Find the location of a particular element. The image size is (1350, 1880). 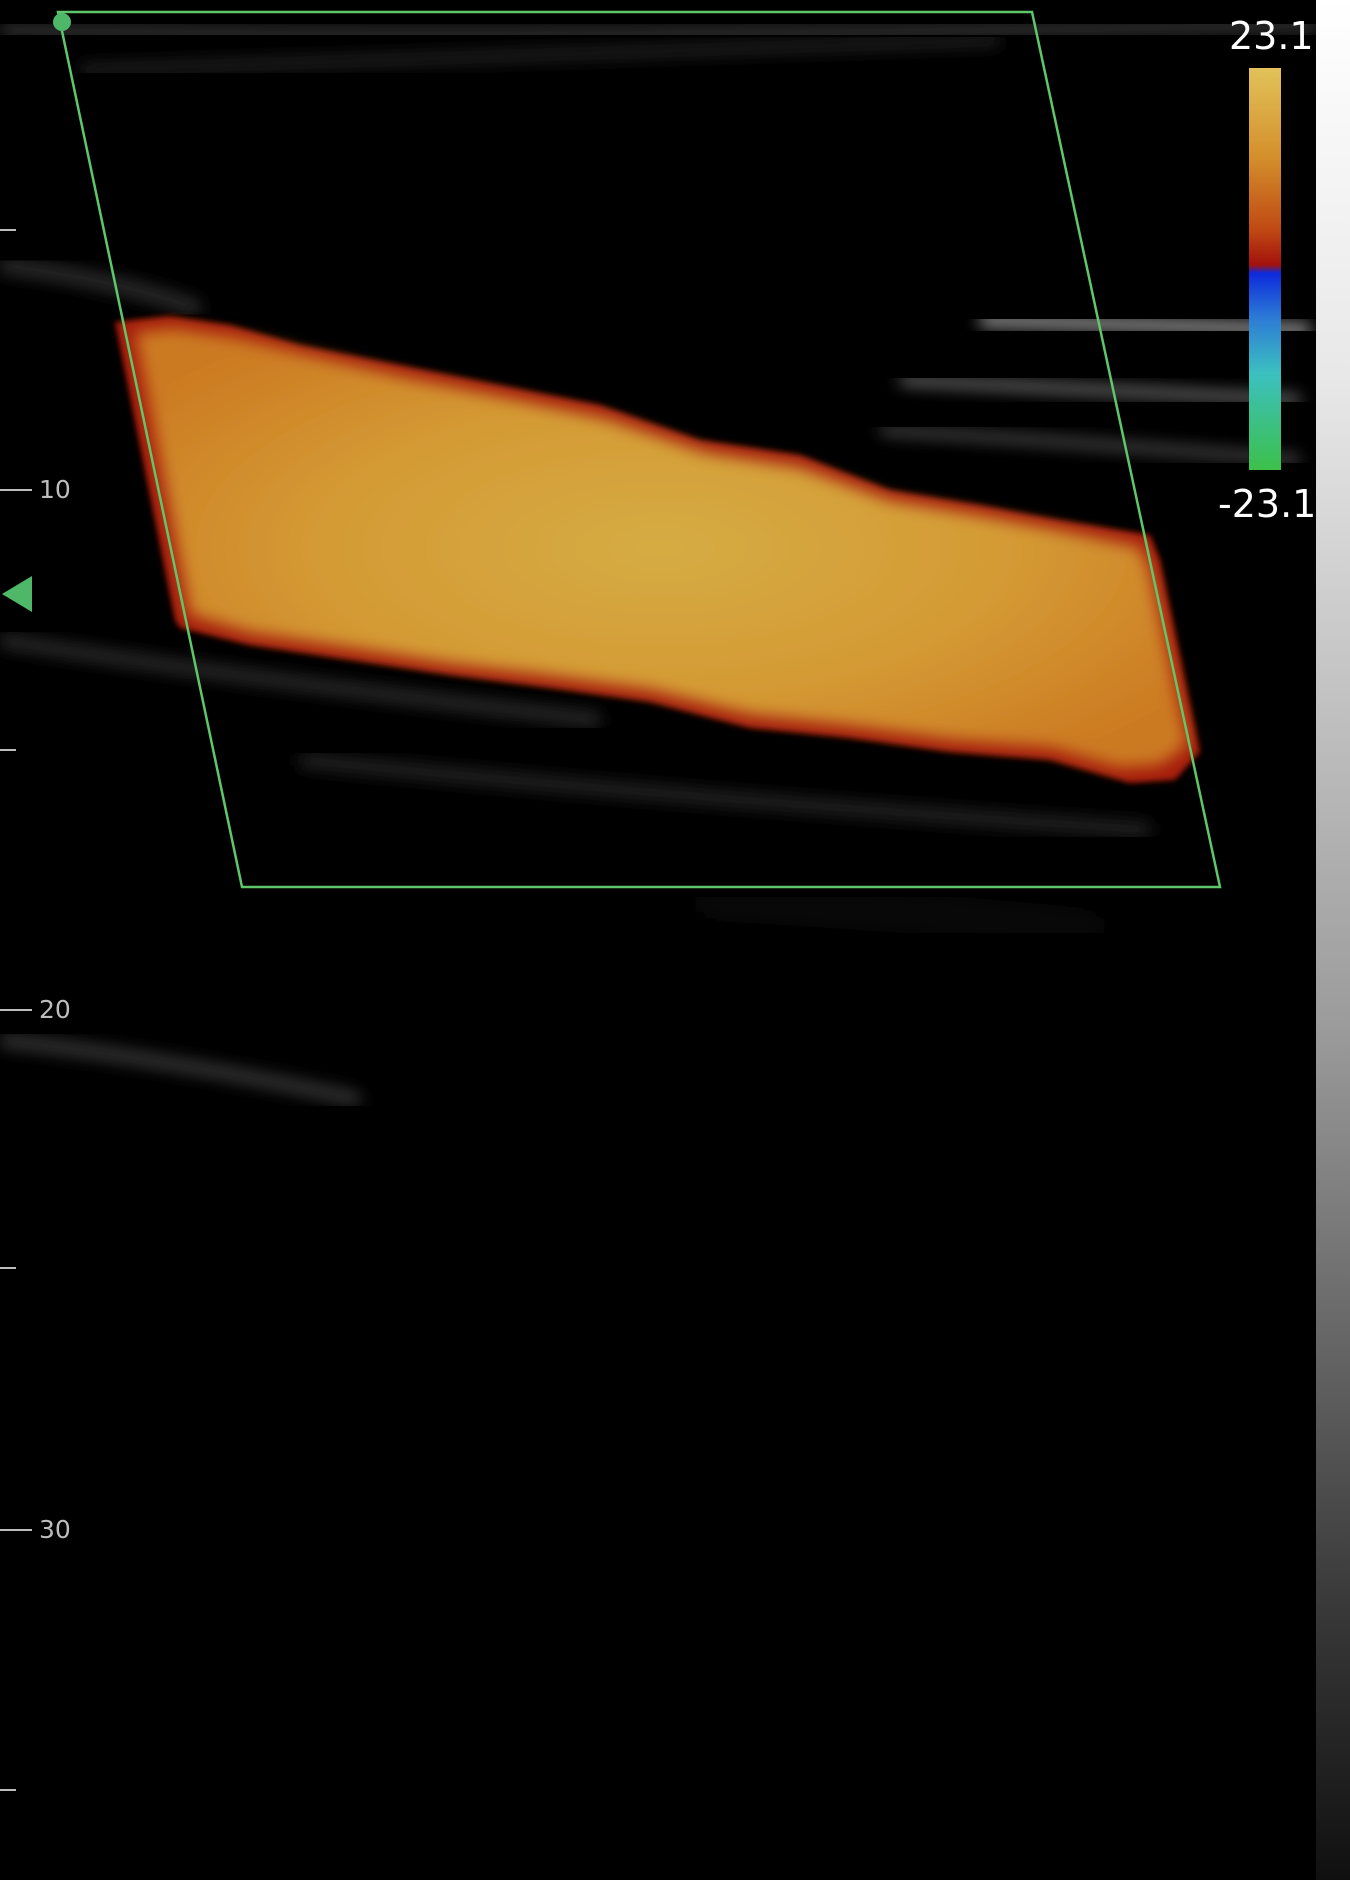

depth-label-10: 10 is located at coordinates (55, 489).